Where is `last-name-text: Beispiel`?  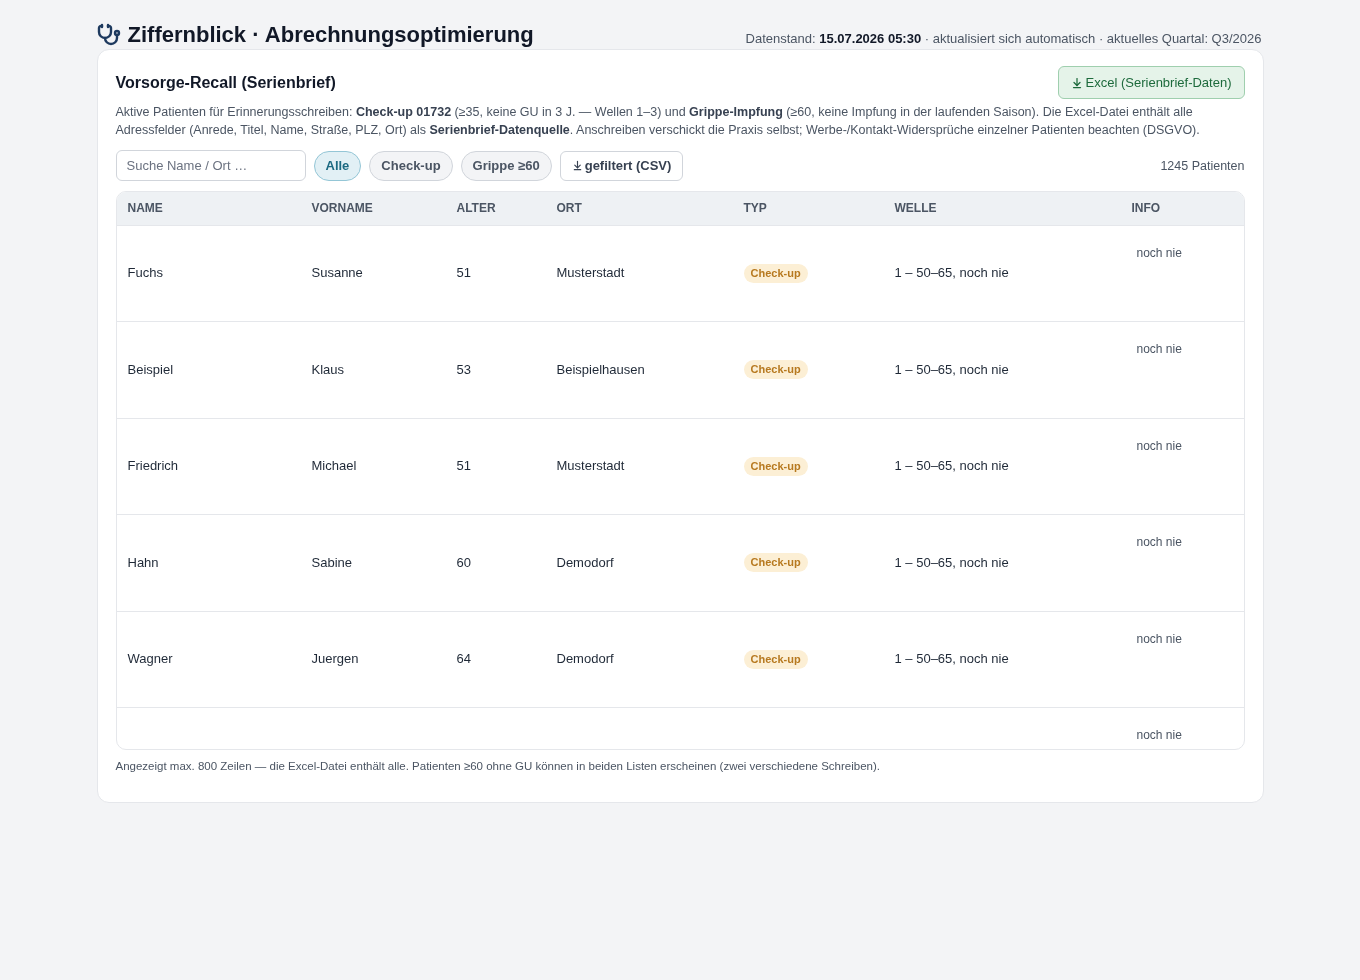
last-name-text: Beispiel is located at coordinates (150, 369).